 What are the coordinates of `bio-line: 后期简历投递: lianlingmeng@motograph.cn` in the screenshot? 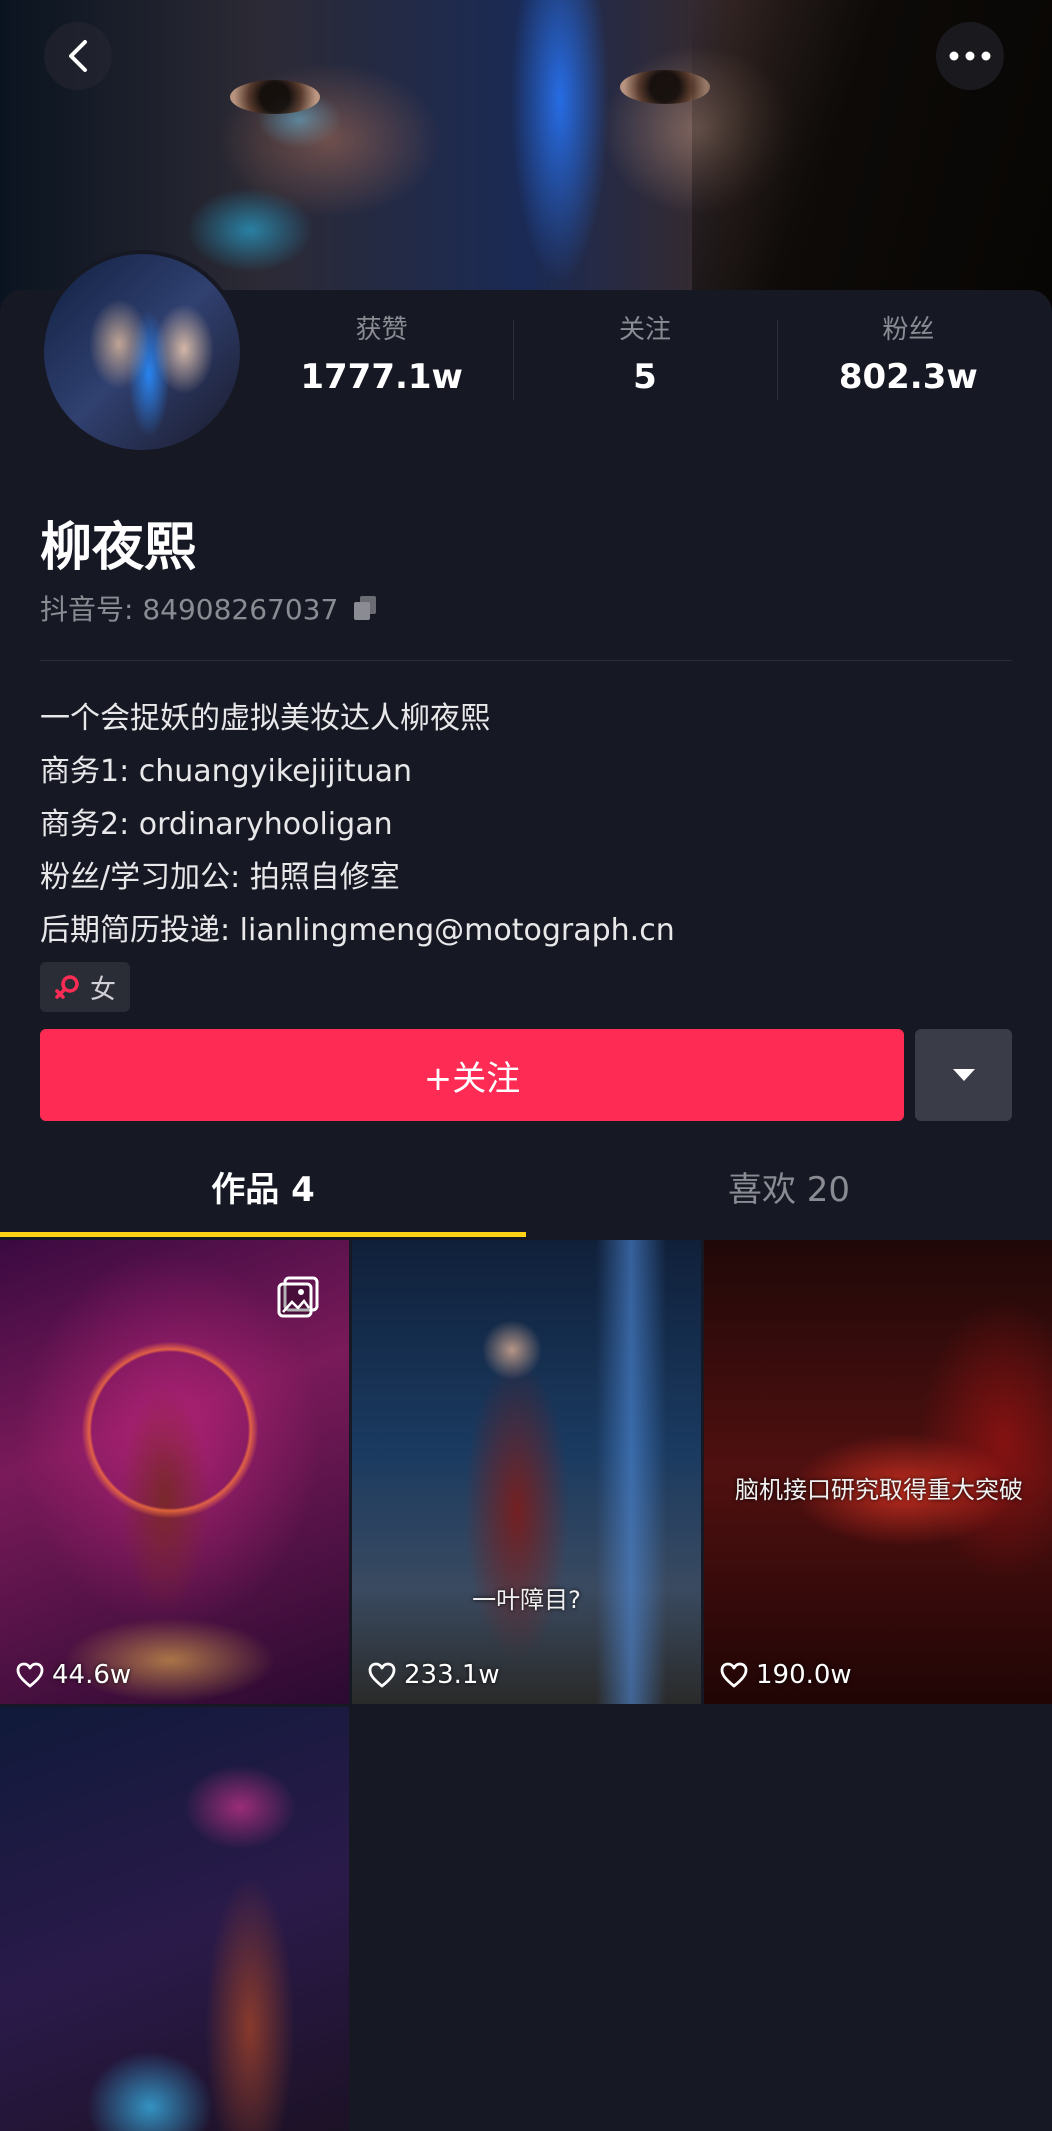 It's located at (357, 930).